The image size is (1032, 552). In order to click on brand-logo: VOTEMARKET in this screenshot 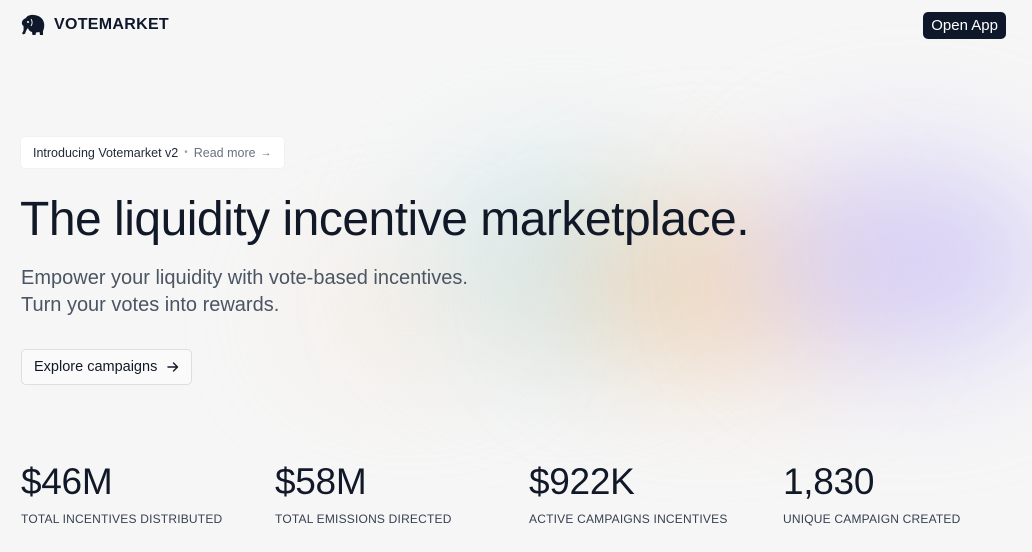, I will do `click(94, 25)`.